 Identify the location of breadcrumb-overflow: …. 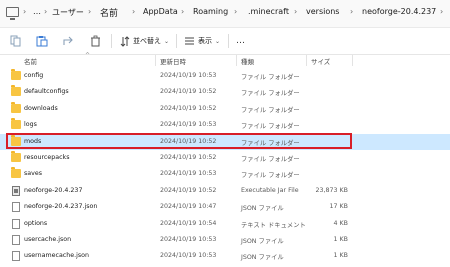
(37, 11).